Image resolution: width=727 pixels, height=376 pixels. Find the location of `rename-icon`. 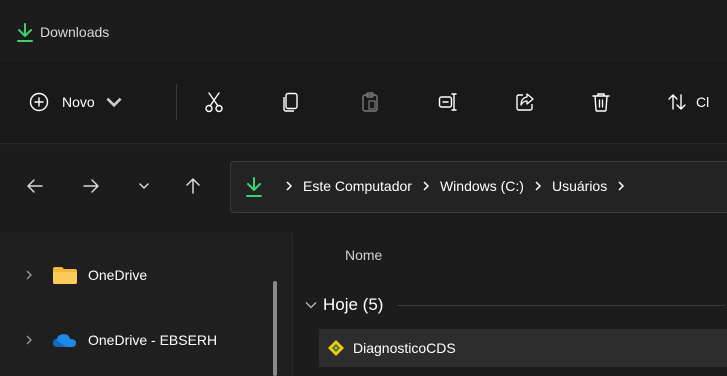

rename-icon is located at coordinates (447, 102).